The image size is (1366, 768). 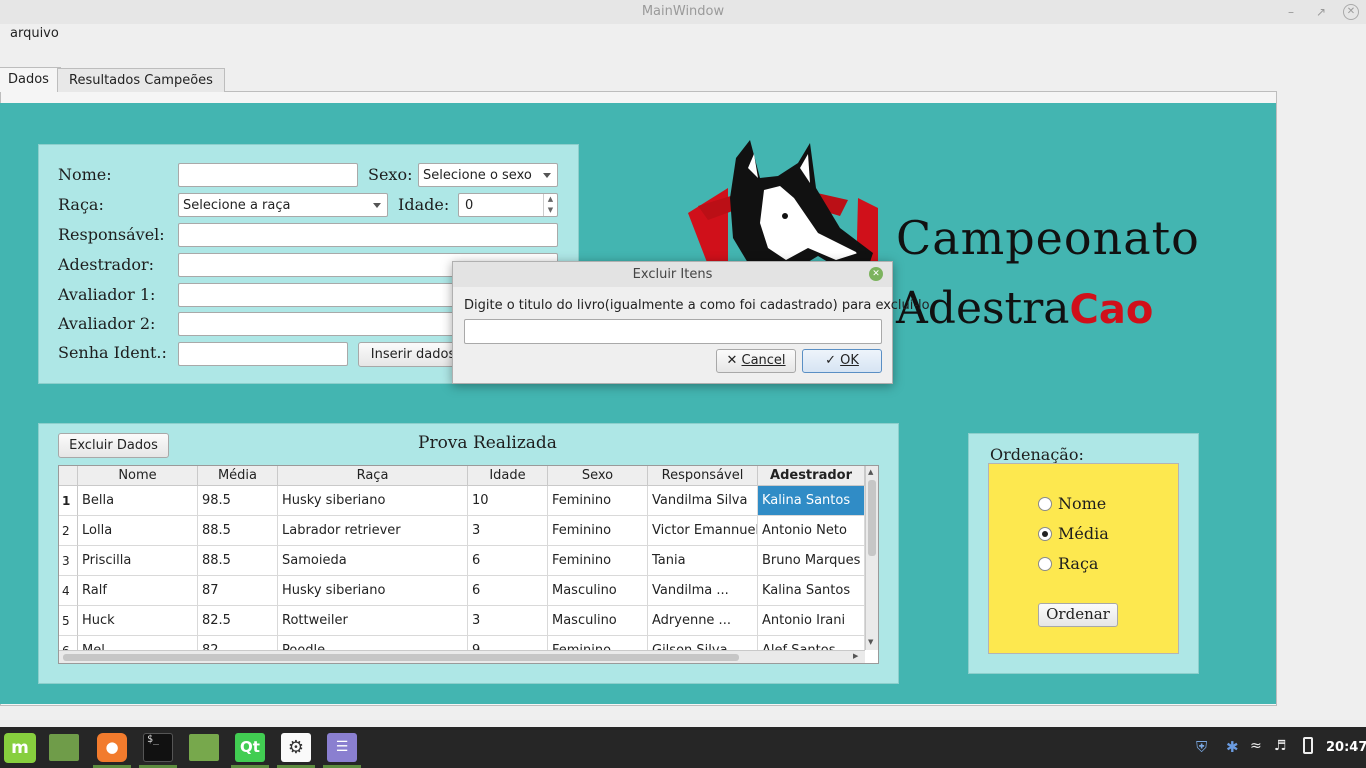 I want to click on wifi-icon: ≈, so click(x=1256, y=746).